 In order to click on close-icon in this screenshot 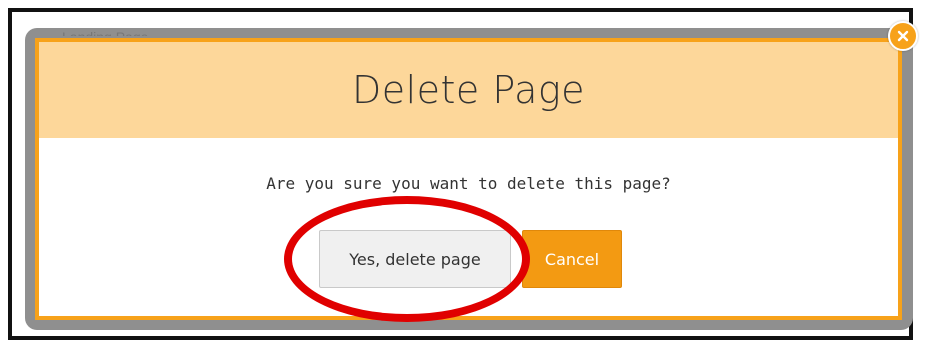, I will do `click(903, 36)`.